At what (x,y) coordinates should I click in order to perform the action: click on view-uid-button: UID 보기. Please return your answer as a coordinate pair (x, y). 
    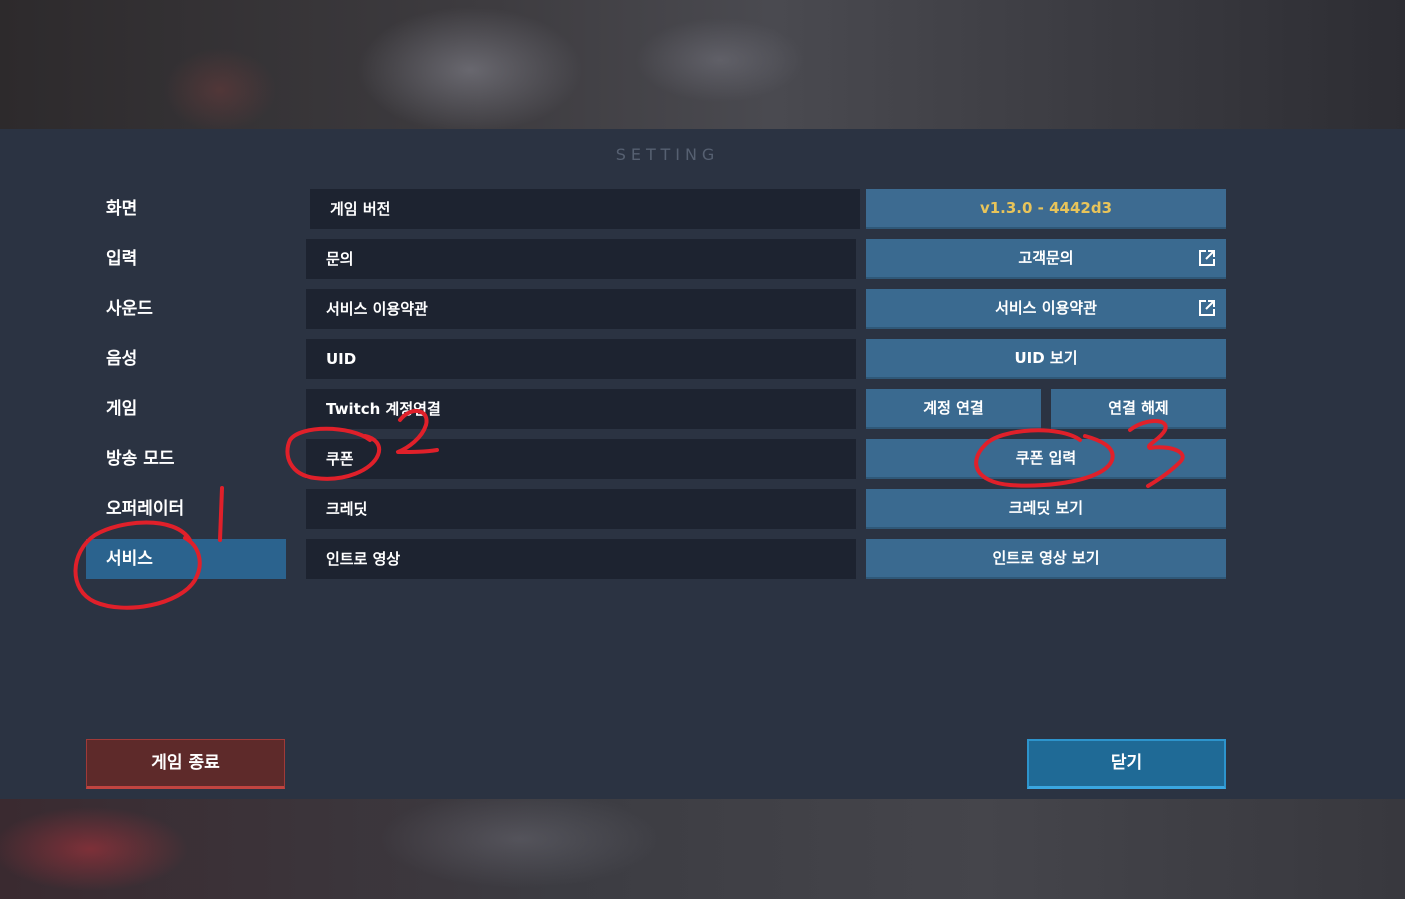
    Looking at the image, I should click on (1046, 359).